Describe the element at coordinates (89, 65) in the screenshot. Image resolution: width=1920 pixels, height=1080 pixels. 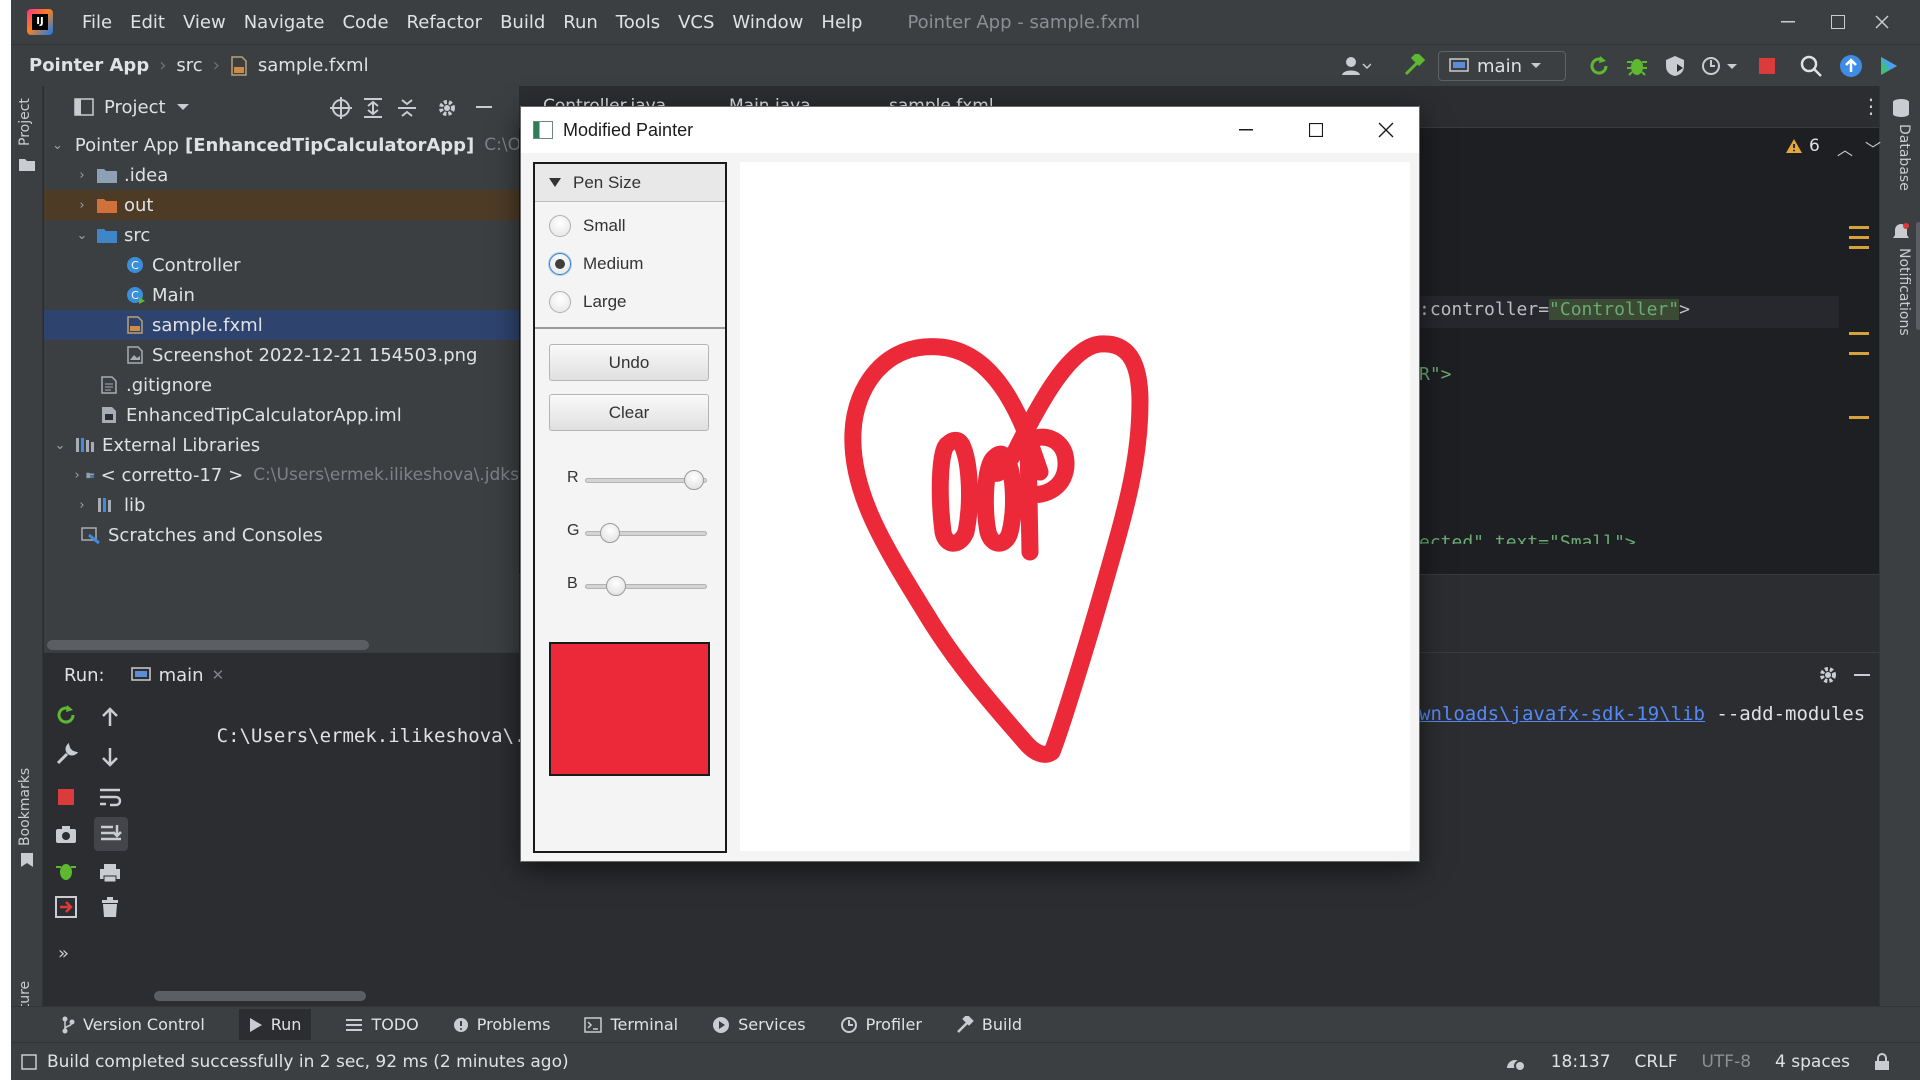
I see `breadcrumb-project: Pointer App` at that location.